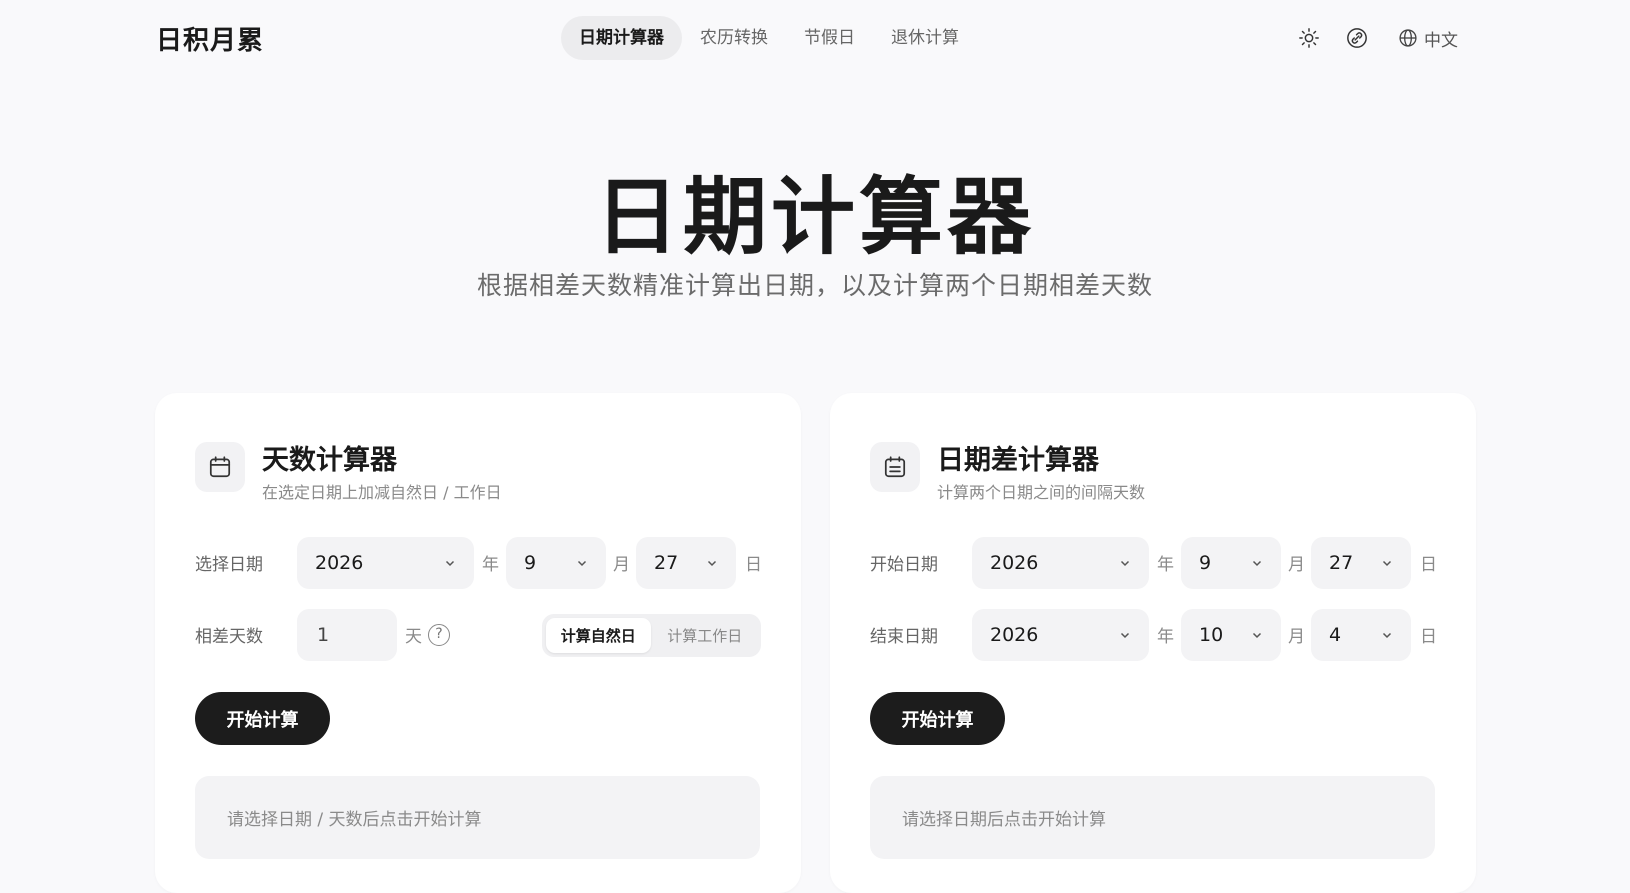 This screenshot has width=1630, height=893. What do you see at coordinates (1041, 492) in the screenshot?
I see `date-diff-subtitle: 计算两个日期之间的间隔天数` at bounding box center [1041, 492].